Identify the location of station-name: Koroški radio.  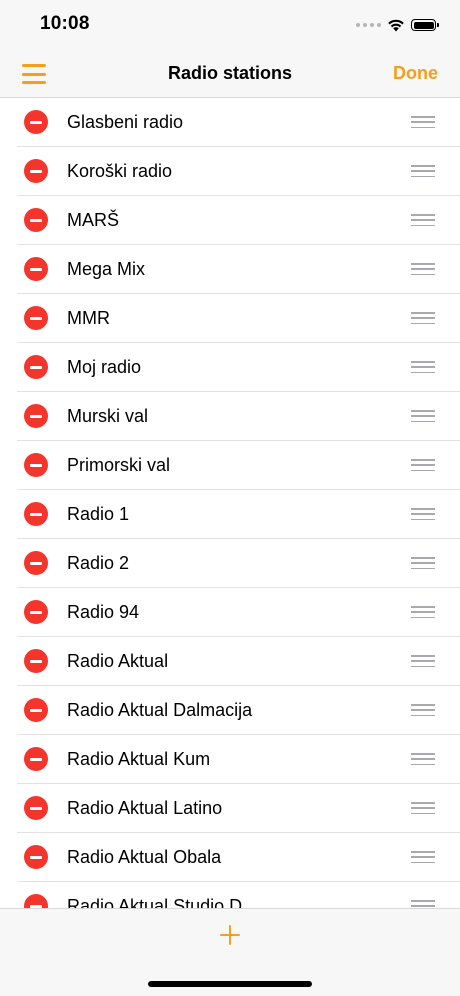
(120, 171).